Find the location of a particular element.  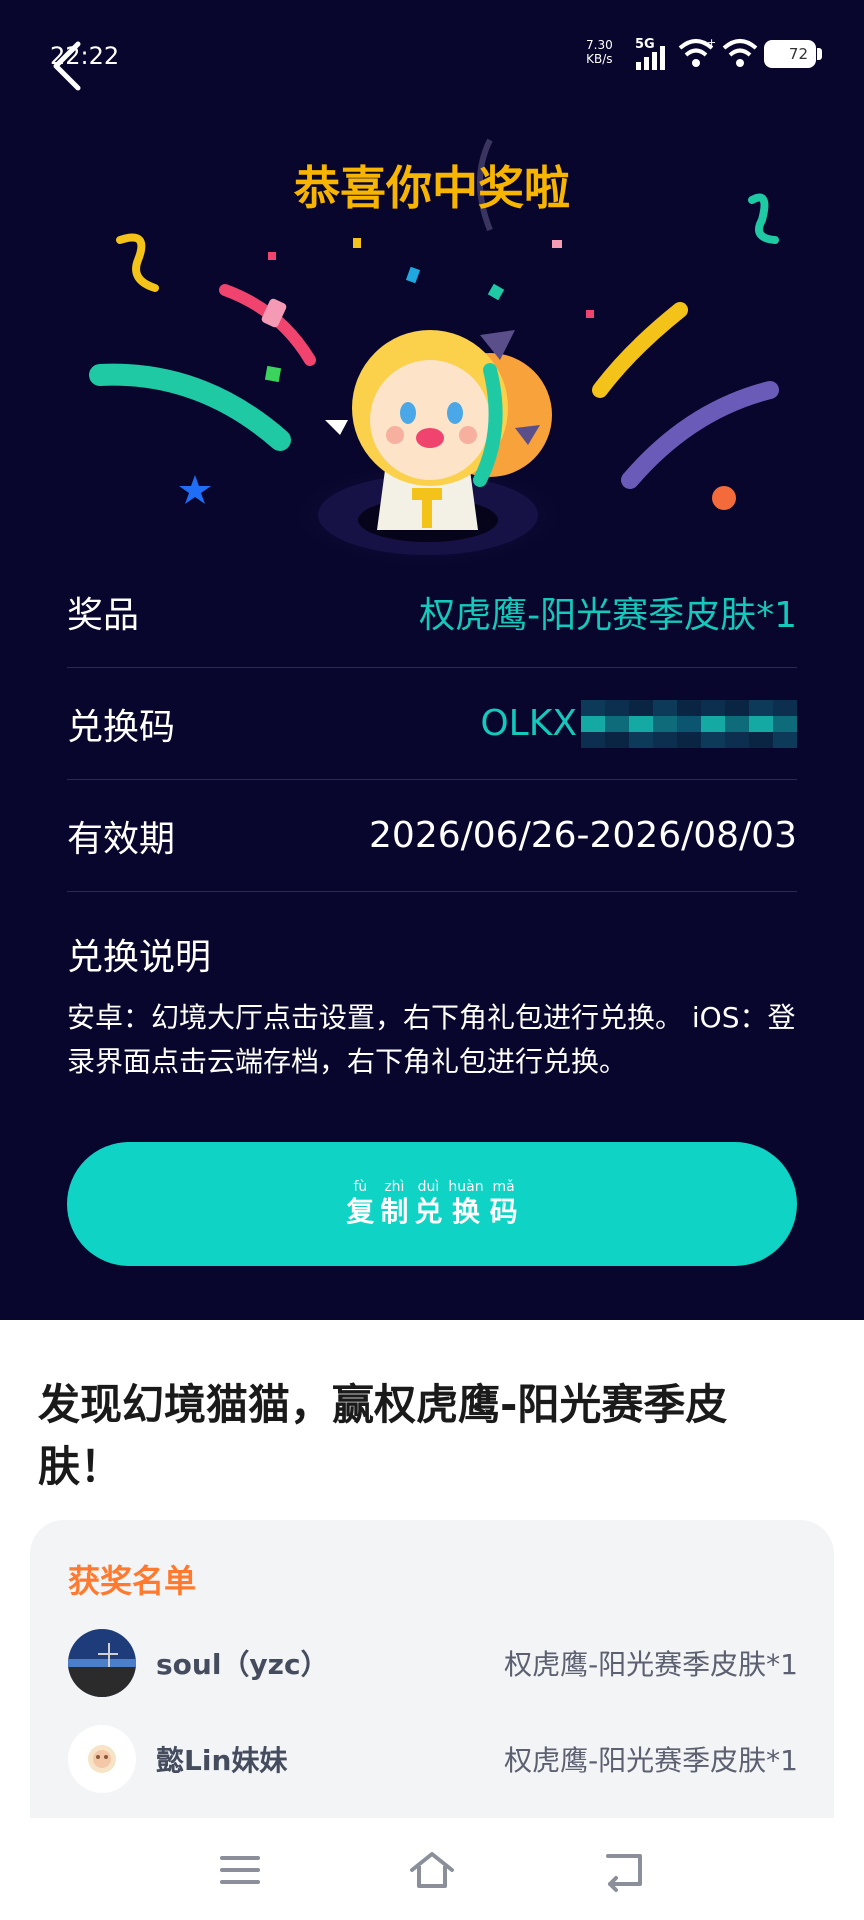

wifi-icon: + is located at coordinates (697, 51).